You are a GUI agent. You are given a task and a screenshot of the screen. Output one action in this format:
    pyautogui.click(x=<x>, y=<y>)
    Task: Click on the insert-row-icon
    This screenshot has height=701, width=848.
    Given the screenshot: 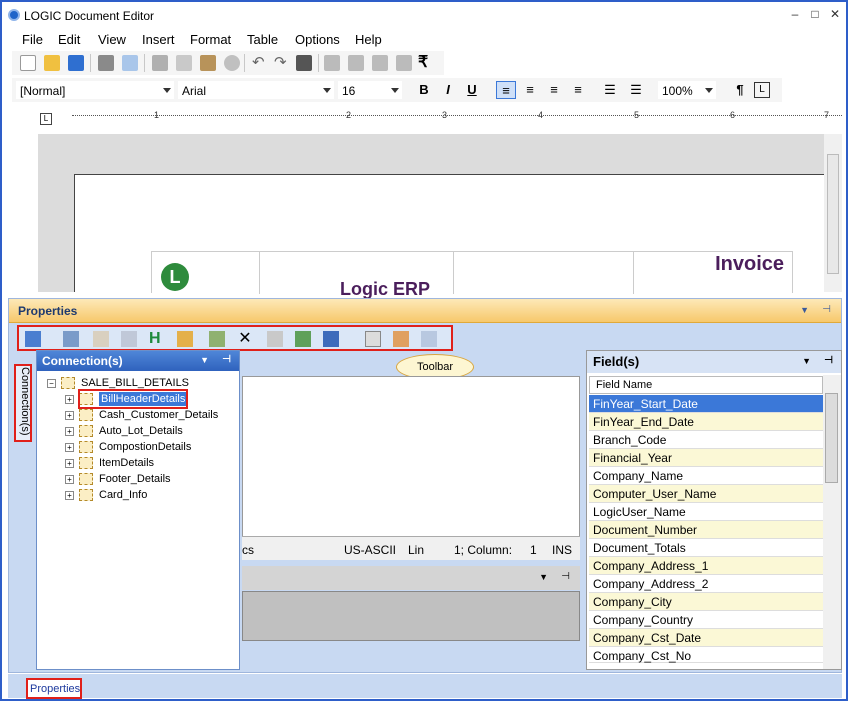 What is the action you would take?
    pyautogui.click(x=380, y=63)
    